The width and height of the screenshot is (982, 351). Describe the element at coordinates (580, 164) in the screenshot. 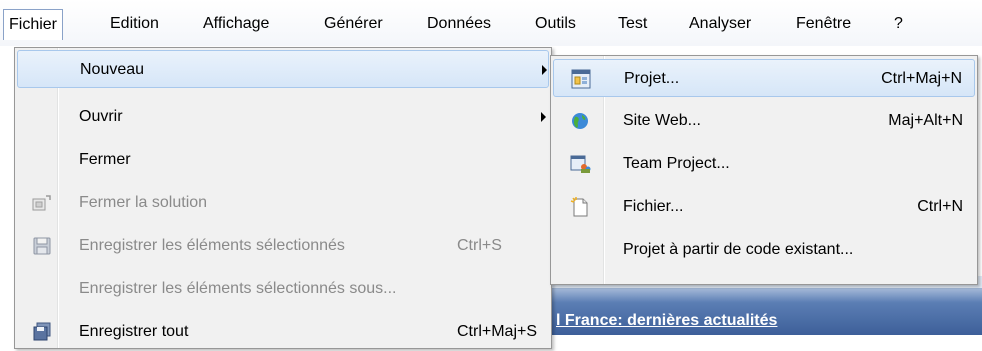

I see `team-project-icon` at that location.